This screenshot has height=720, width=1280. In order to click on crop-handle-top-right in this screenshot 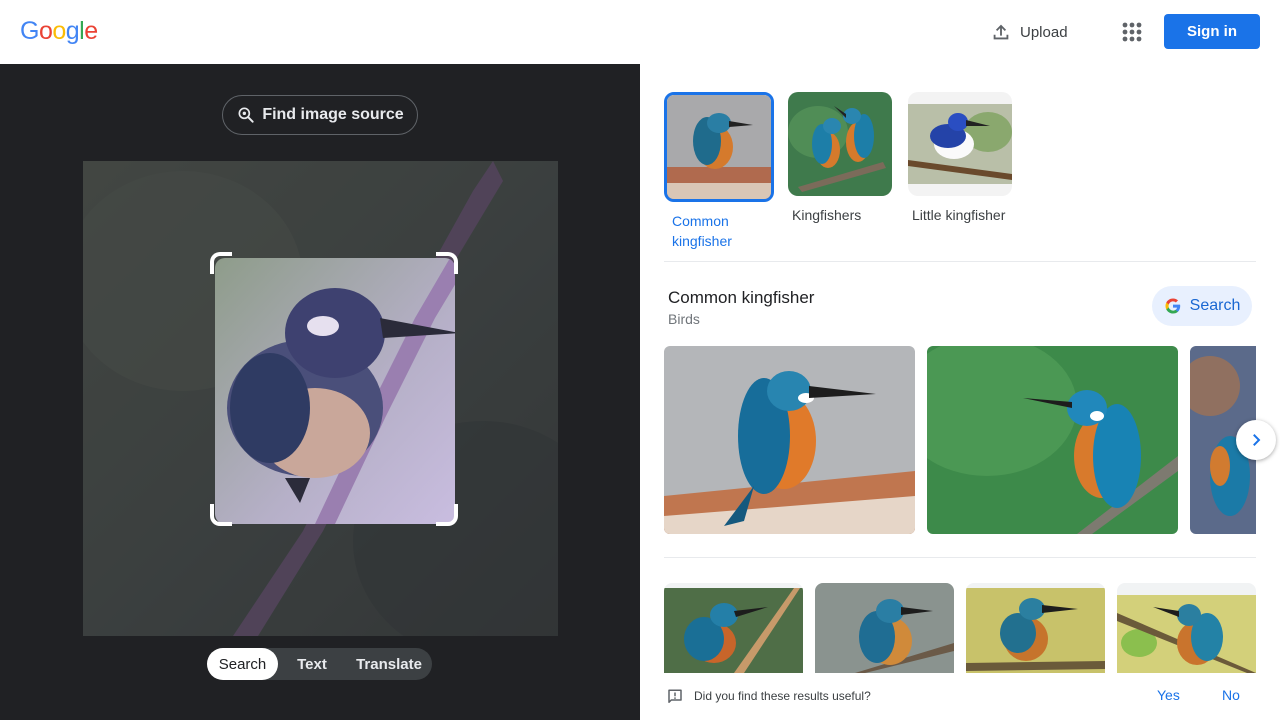, I will do `click(447, 263)`.